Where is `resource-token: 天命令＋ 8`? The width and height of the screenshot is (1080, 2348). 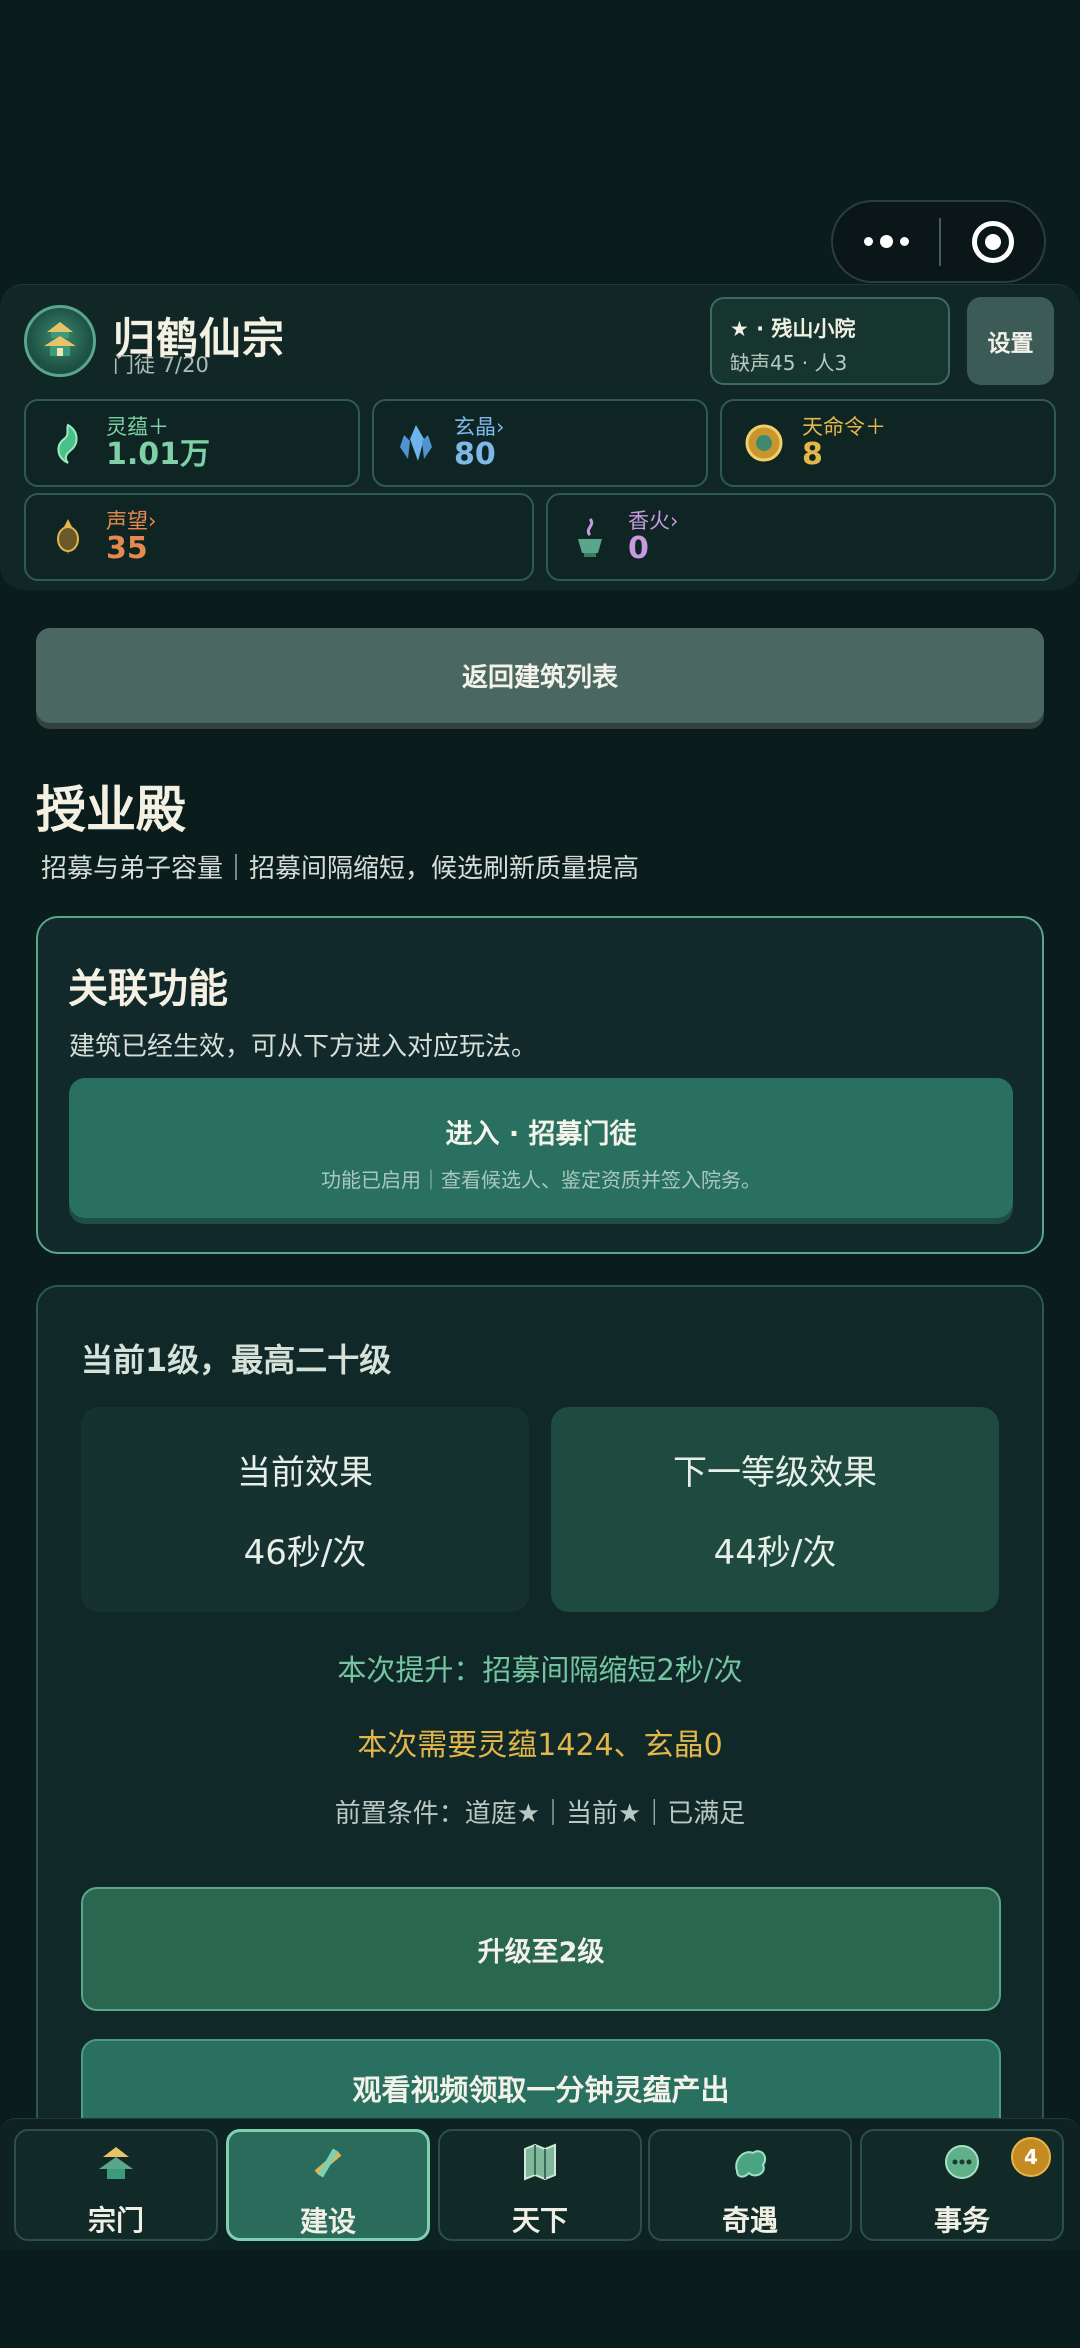
resource-token: 天命令＋ 8 is located at coordinates (888, 443).